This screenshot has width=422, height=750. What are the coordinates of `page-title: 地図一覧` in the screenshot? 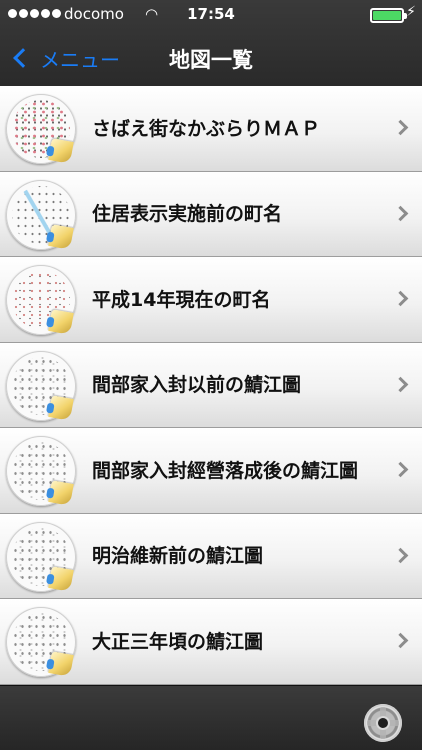 It's located at (211, 60).